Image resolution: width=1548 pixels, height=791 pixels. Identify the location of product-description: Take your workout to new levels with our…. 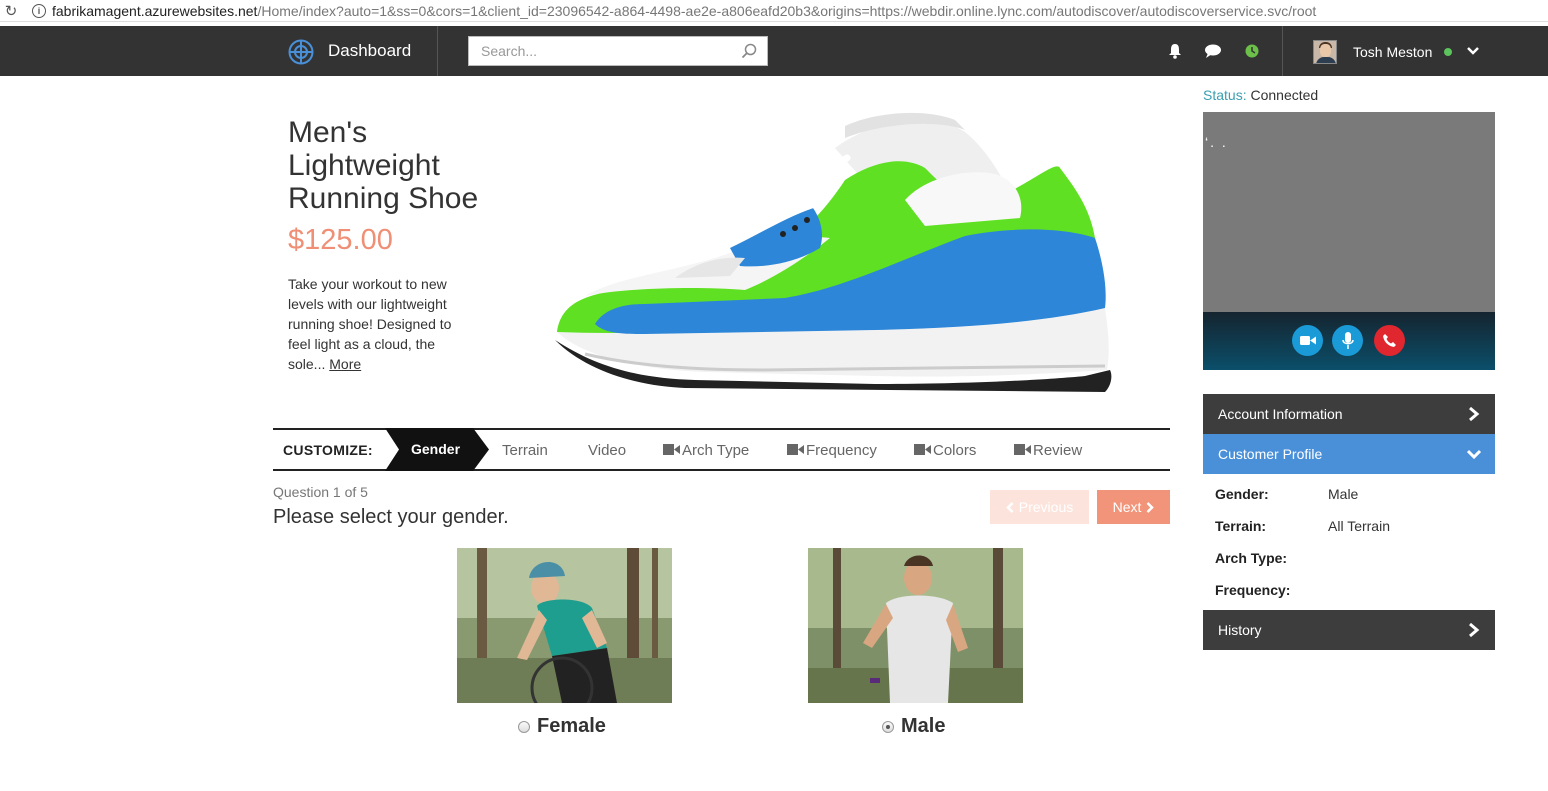
(378, 324).